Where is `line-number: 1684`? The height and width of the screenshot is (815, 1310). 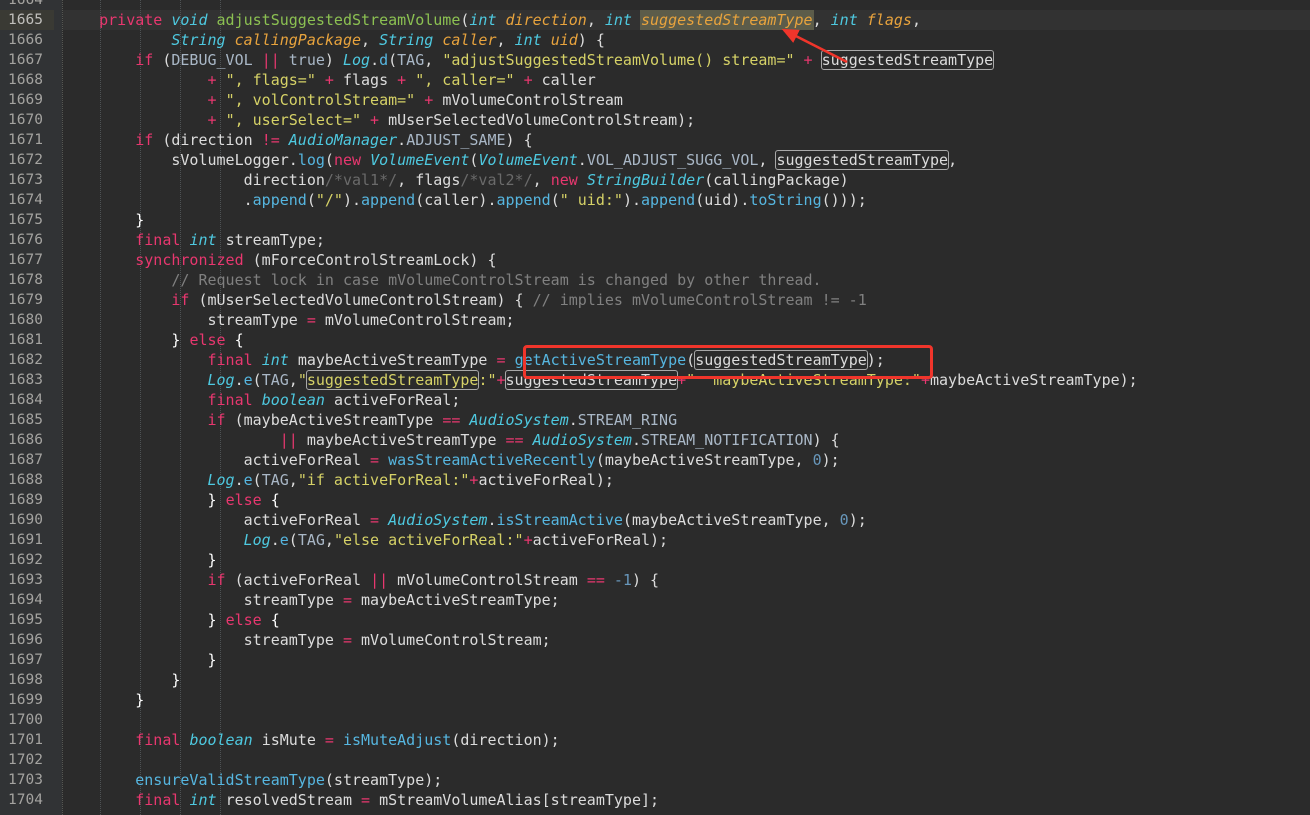
line-number: 1684 is located at coordinates (27, 400).